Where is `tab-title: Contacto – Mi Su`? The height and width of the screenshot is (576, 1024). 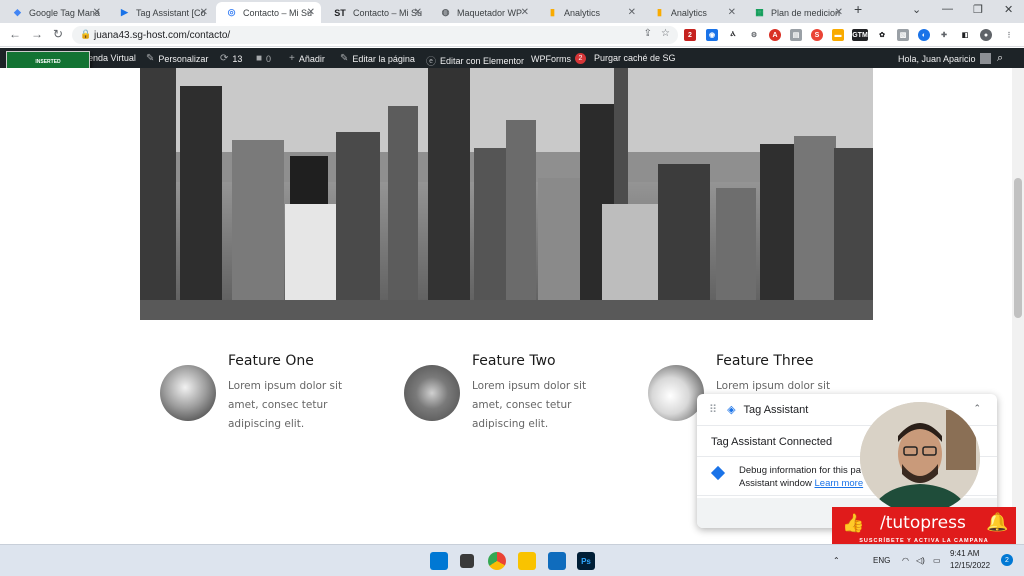
tab-title: Contacto – Mi Su is located at coordinates (278, 12).